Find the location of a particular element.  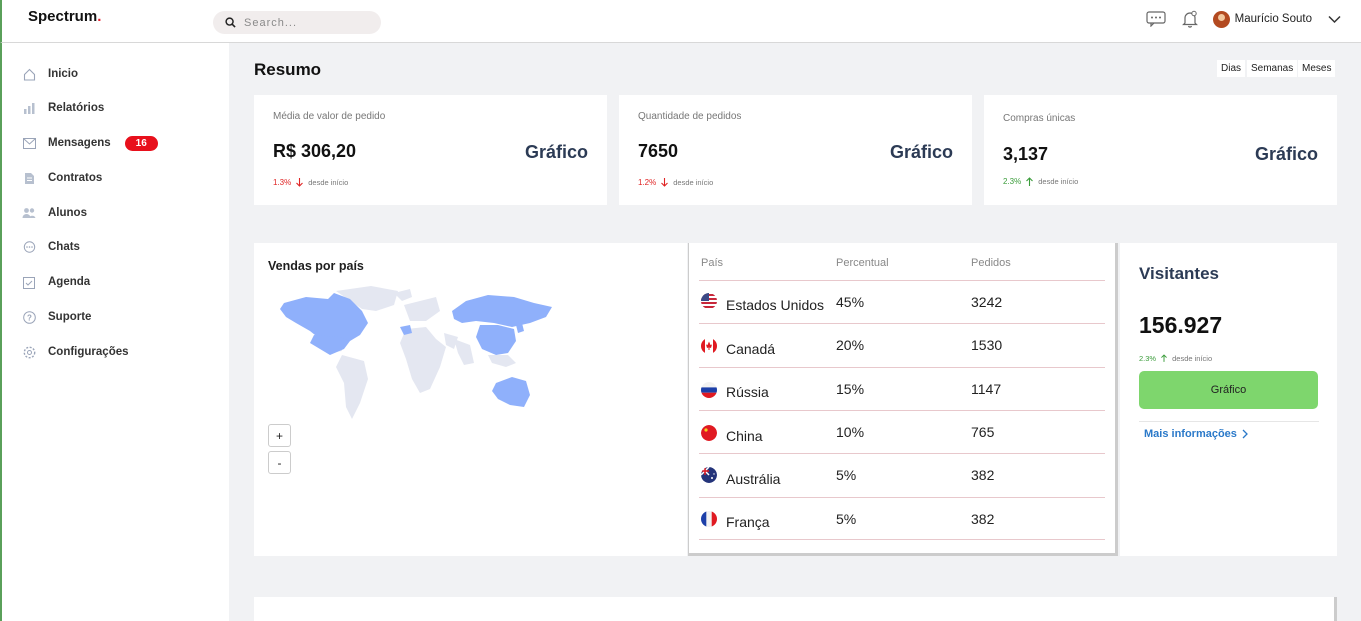

table-row: Canadá 20% 1530 is located at coordinates (902, 344).